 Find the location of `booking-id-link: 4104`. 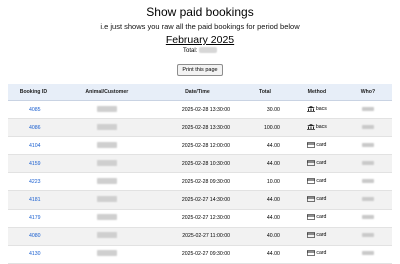

booking-id-link: 4104 is located at coordinates (33, 146).